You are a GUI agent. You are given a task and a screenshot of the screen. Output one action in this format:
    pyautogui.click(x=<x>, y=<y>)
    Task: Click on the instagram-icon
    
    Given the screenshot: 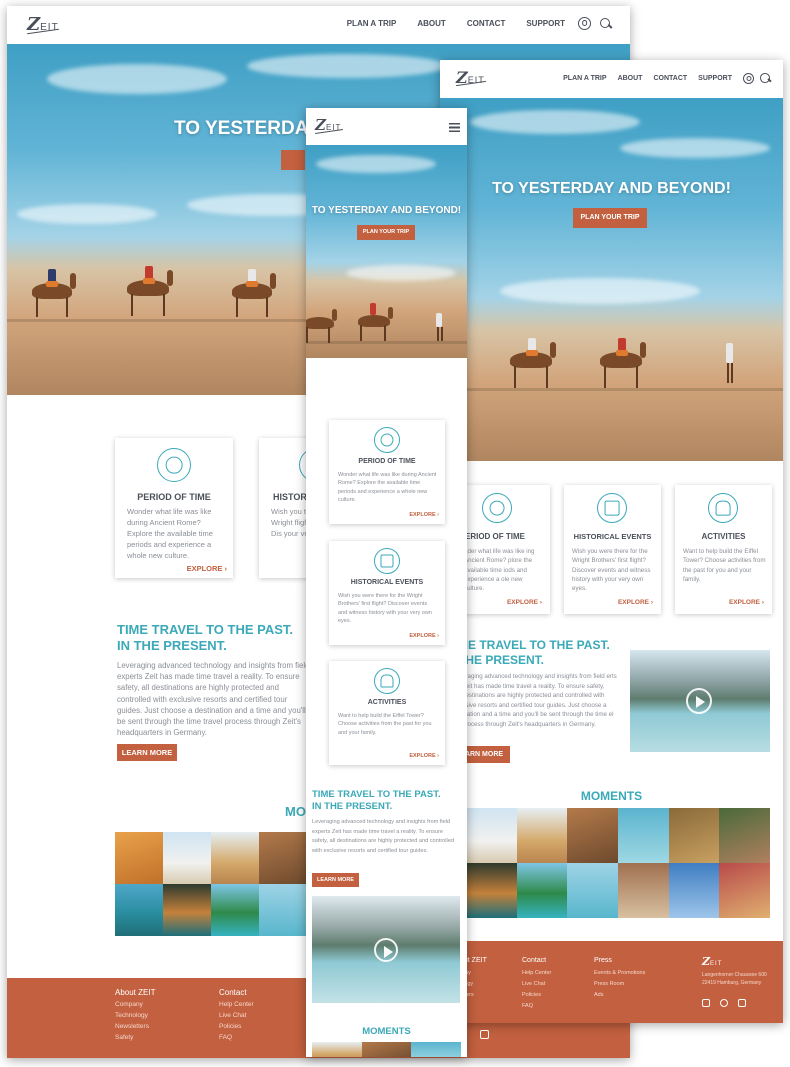 What is the action you would take?
    pyautogui.click(x=724, y=1003)
    